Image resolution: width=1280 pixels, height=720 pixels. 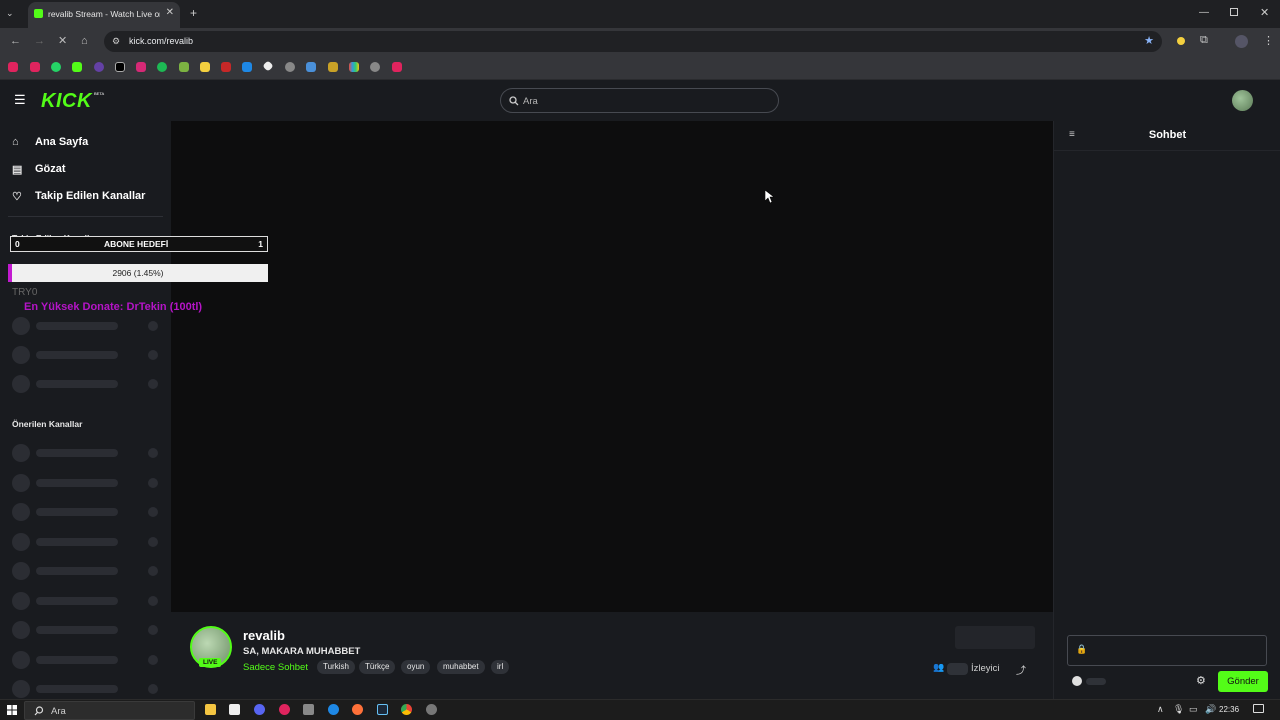 I want to click on minimize-button: —, so click(x=1204, y=12).